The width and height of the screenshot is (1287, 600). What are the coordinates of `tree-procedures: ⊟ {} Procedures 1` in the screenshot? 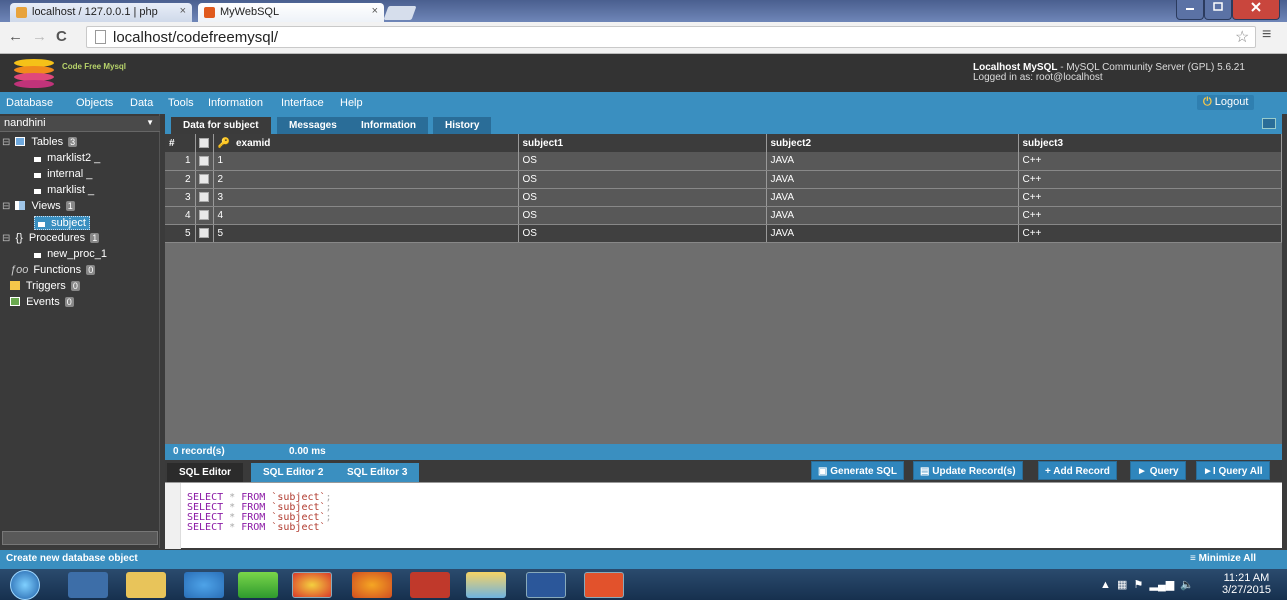 It's located at (51, 238).